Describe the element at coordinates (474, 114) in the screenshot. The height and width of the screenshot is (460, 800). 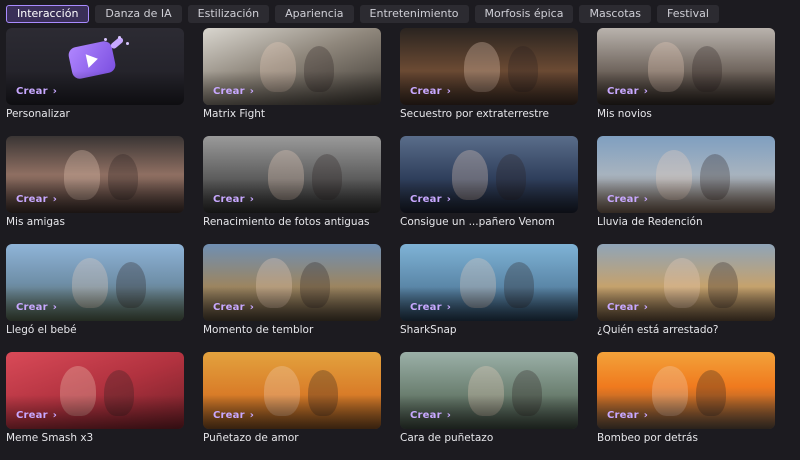
I see `template-title: Secuestro por extraterrestre` at that location.